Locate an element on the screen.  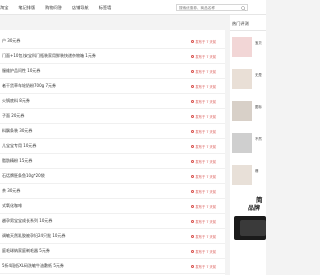
list-item: 门面+10包)安宝科门瓶装家用鲜装快递杂物箱 1元券 发布于 7 天前 is located at coordinates (112, 56).